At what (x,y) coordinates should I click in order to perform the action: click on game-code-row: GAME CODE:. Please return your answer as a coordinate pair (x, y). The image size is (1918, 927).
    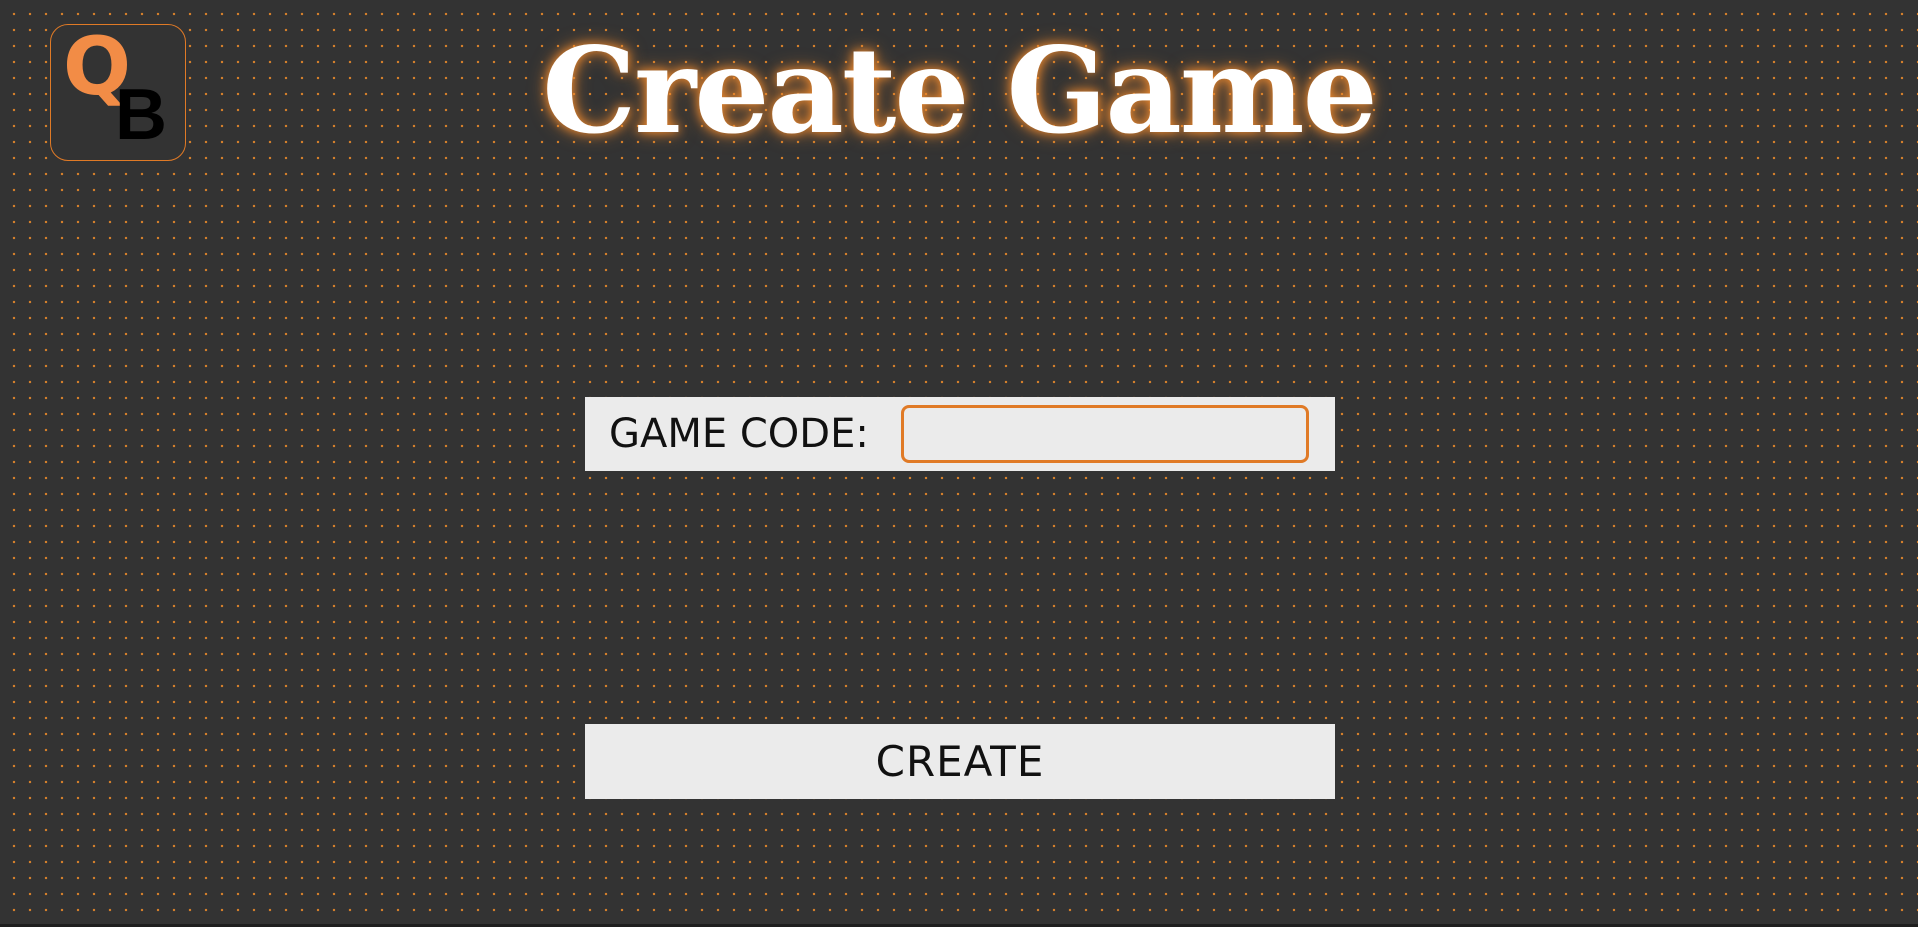
    Looking at the image, I should click on (960, 434).